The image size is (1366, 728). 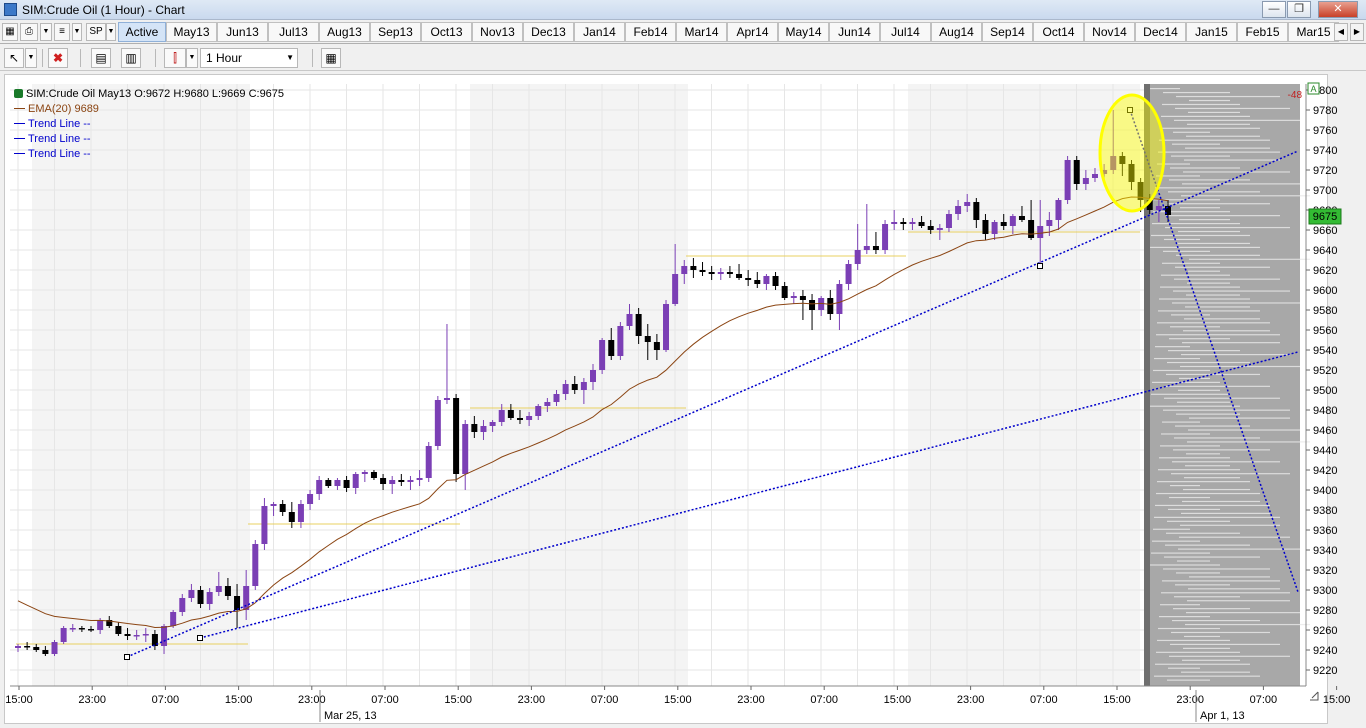 What do you see at coordinates (63, 109) in the screenshot?
I see `legend-ema: EMA(20) 9689` at bounding box center [63, 109].